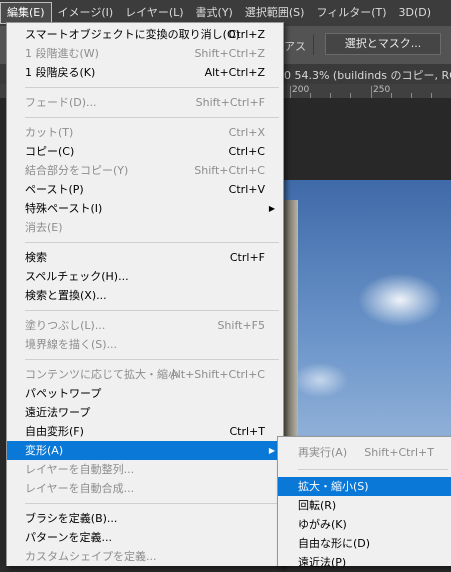 Image resolution: width=451 pixels, height=572 pixels. What do you see at coordinates (295, 46) in the screenshot?
I see `options-partial-label: アス` at bounding box center [295, 46].